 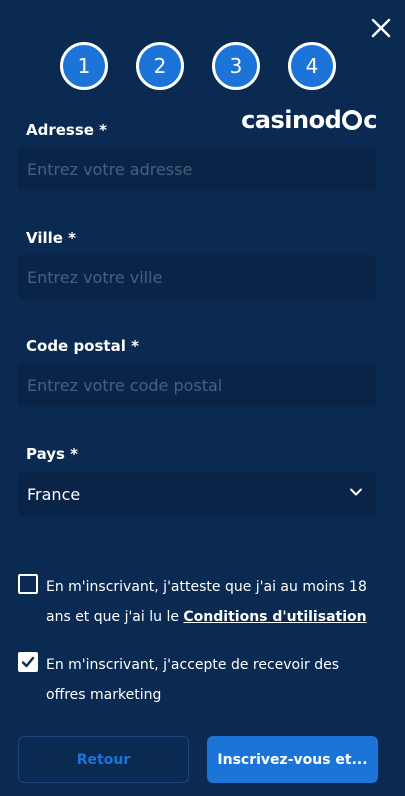 I want to click on checkmark-icon, so click(x=28, y=662).